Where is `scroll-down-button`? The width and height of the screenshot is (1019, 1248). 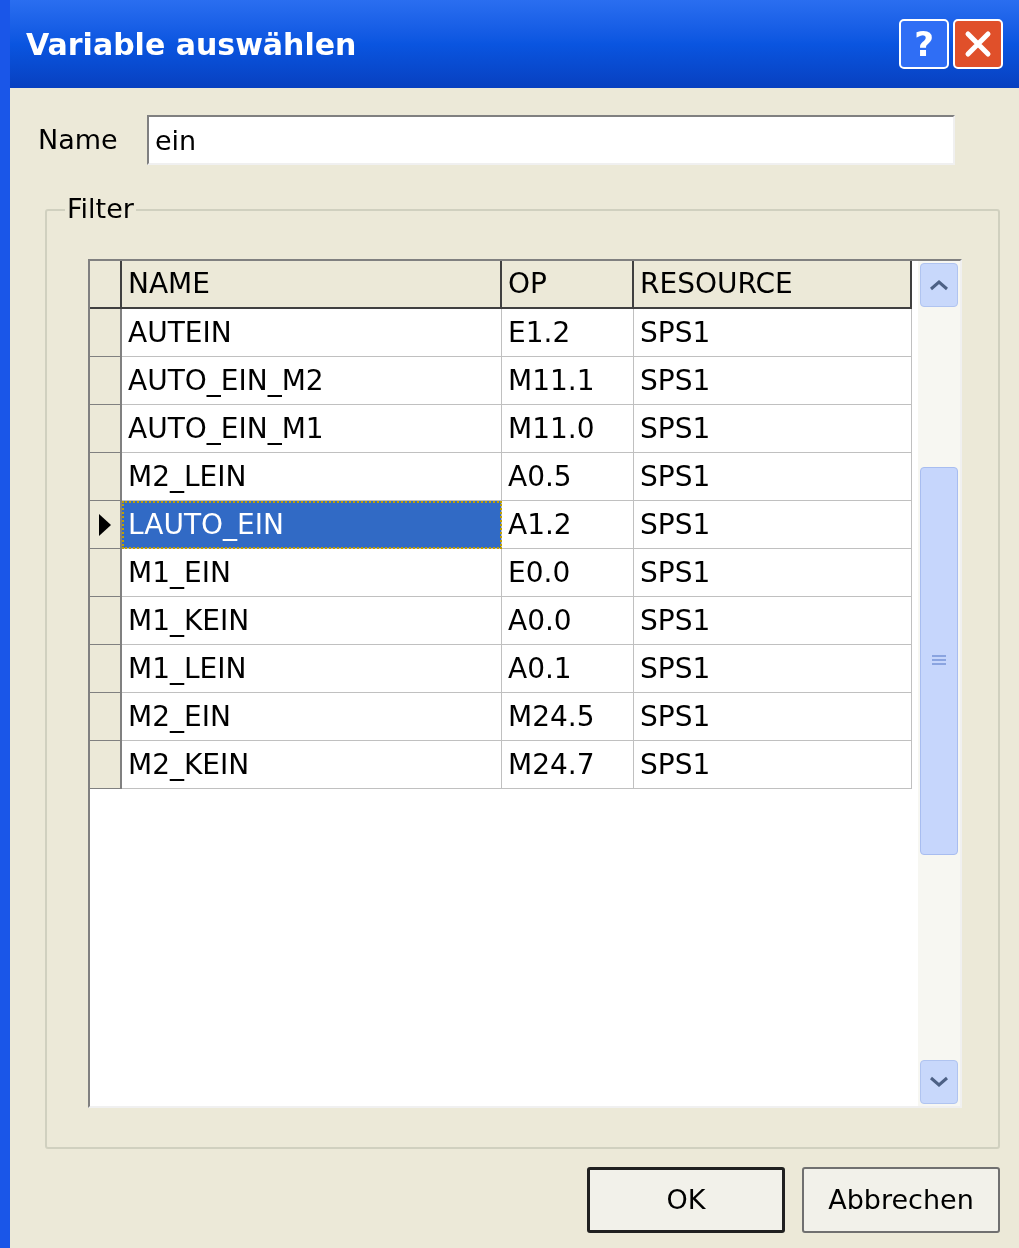
scroll-down-button is located at coordinates (939, 1082).